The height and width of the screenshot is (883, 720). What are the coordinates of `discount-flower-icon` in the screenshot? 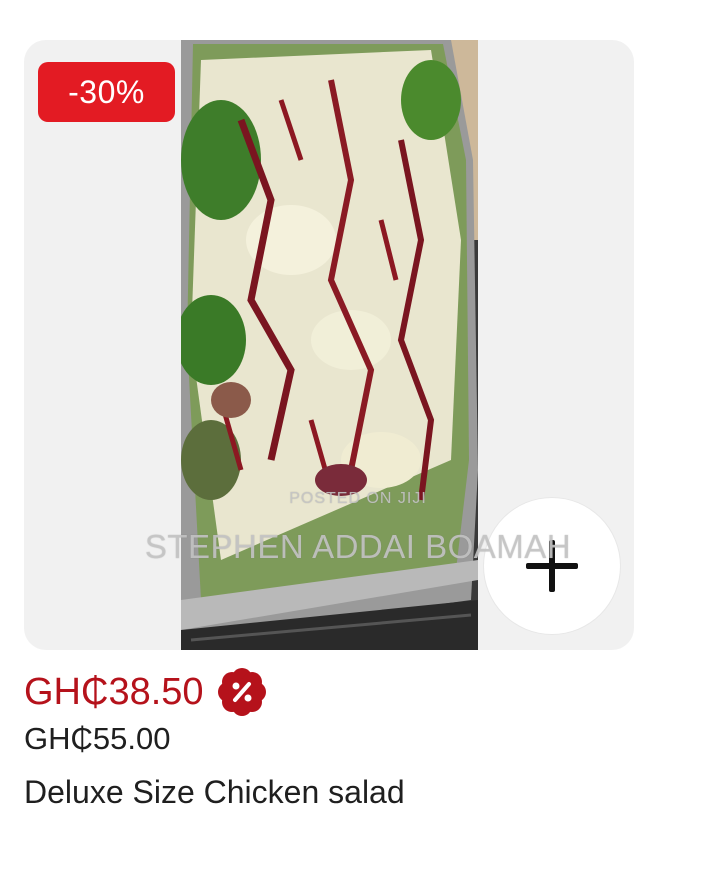 It's located at (241, 692).